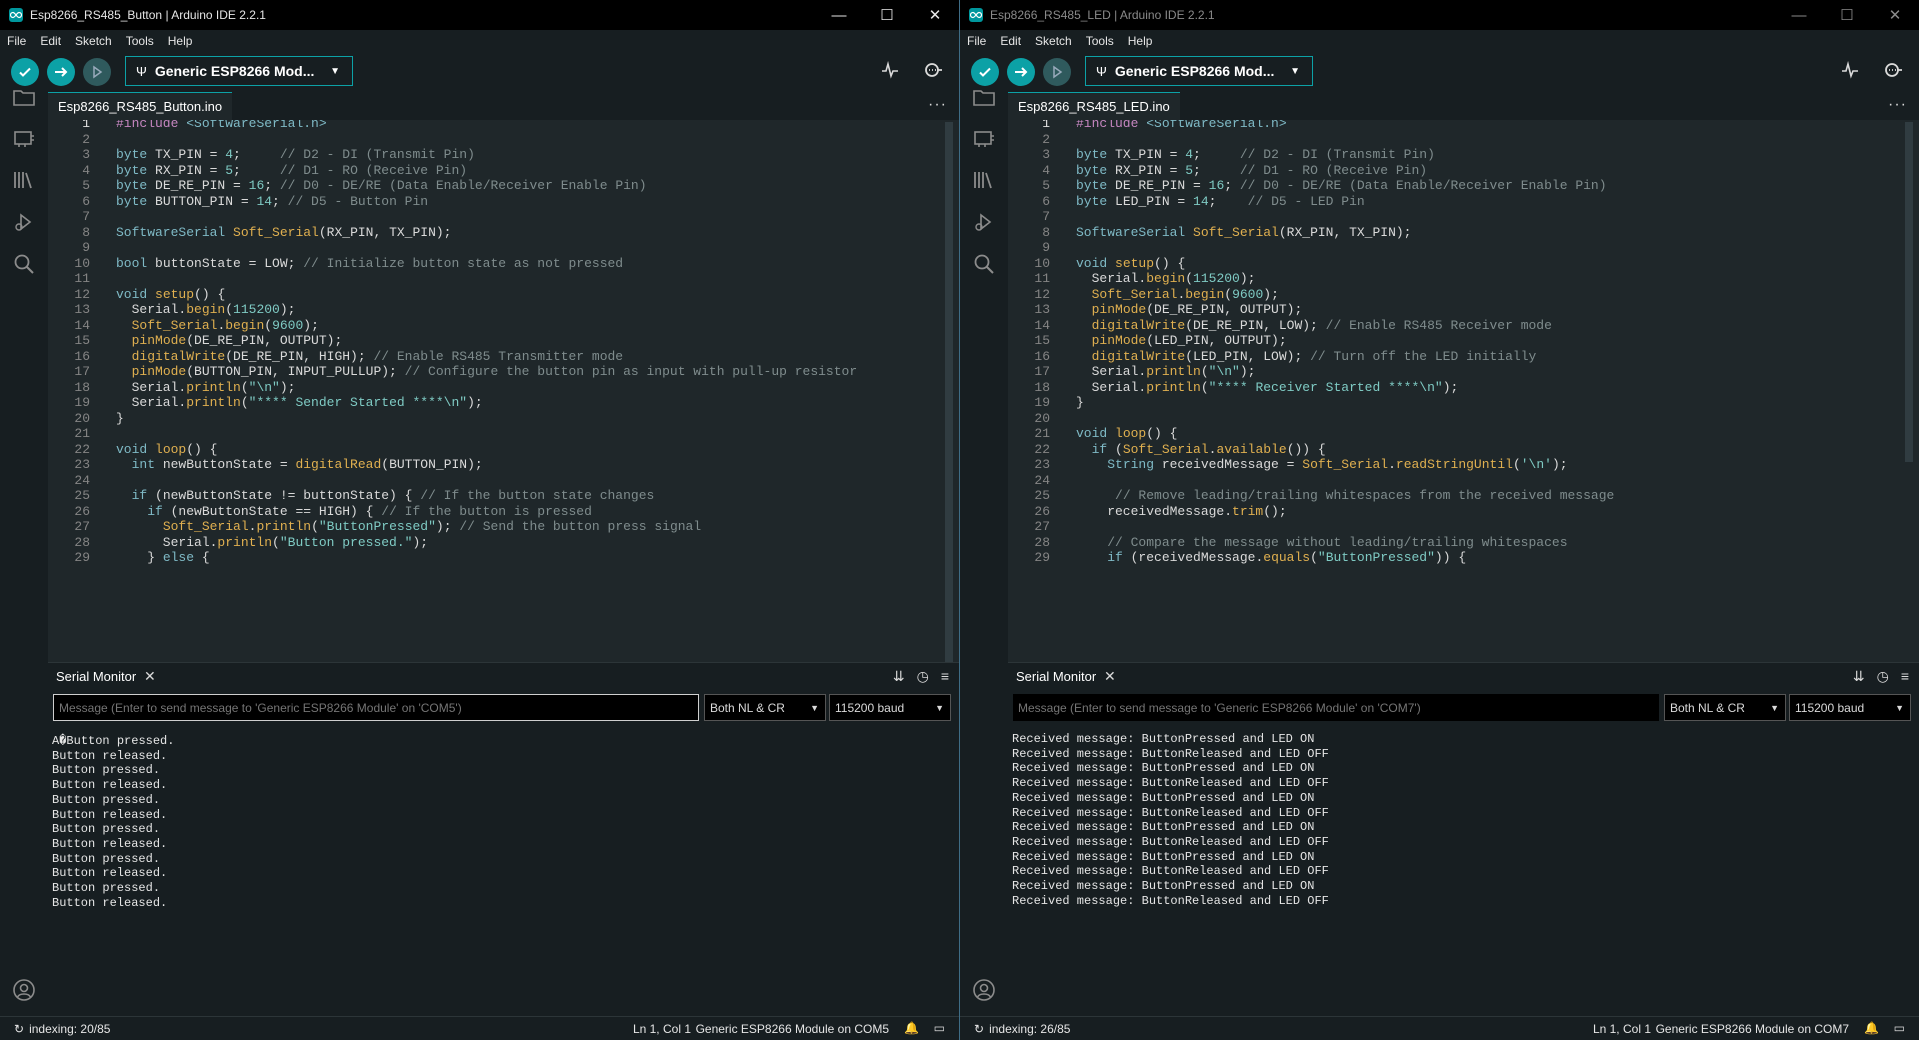 The image size is (1919, 1040). I want to click on line-number: 14, so click(1042, 325).